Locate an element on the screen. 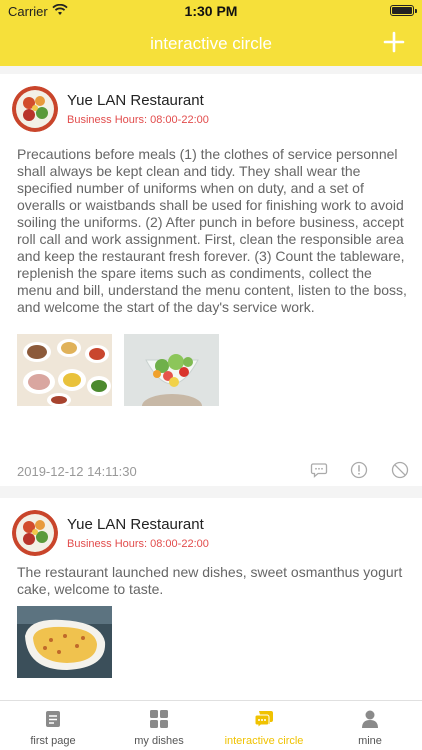  tab-mine: mine is located at coordinates (369, 725).